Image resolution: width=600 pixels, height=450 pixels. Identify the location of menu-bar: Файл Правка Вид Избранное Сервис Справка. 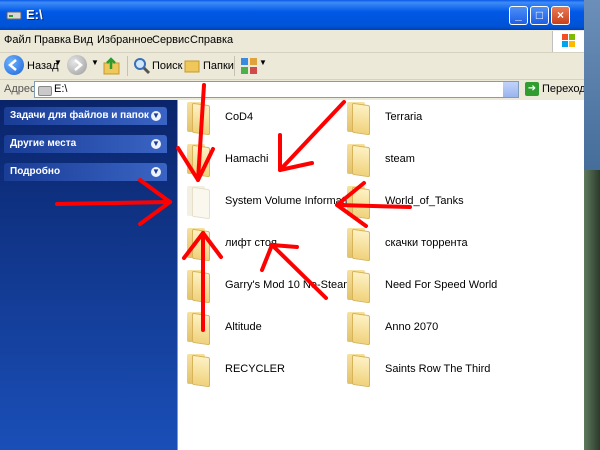
(292, 41).